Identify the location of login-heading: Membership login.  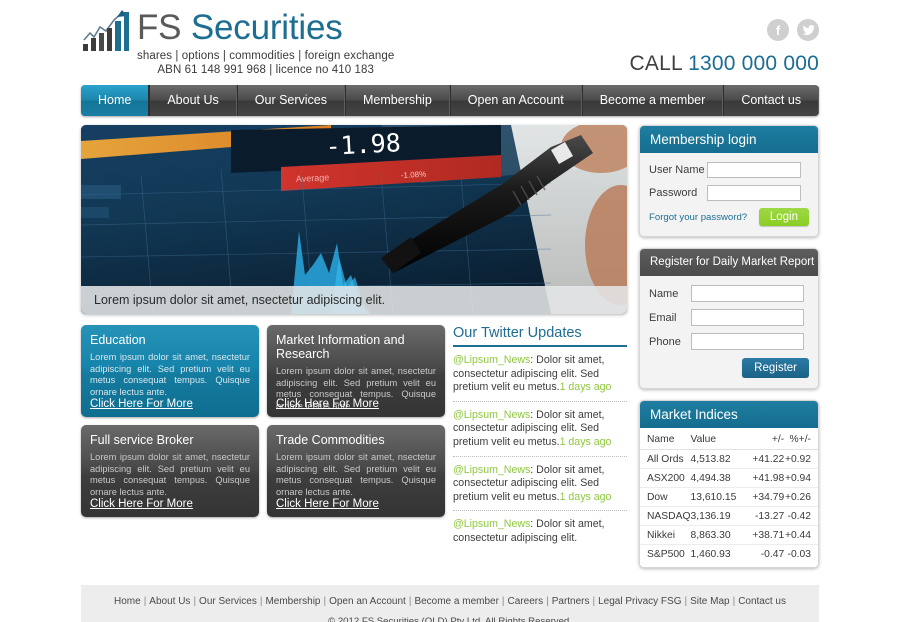
(729, 139).